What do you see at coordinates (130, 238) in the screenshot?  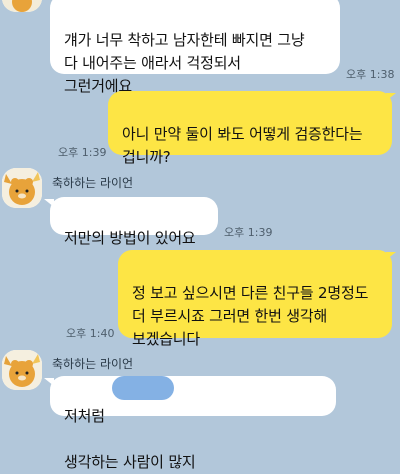 I see `message-text: 저만의 방법이 있어요` at bounding box center [130, 238].